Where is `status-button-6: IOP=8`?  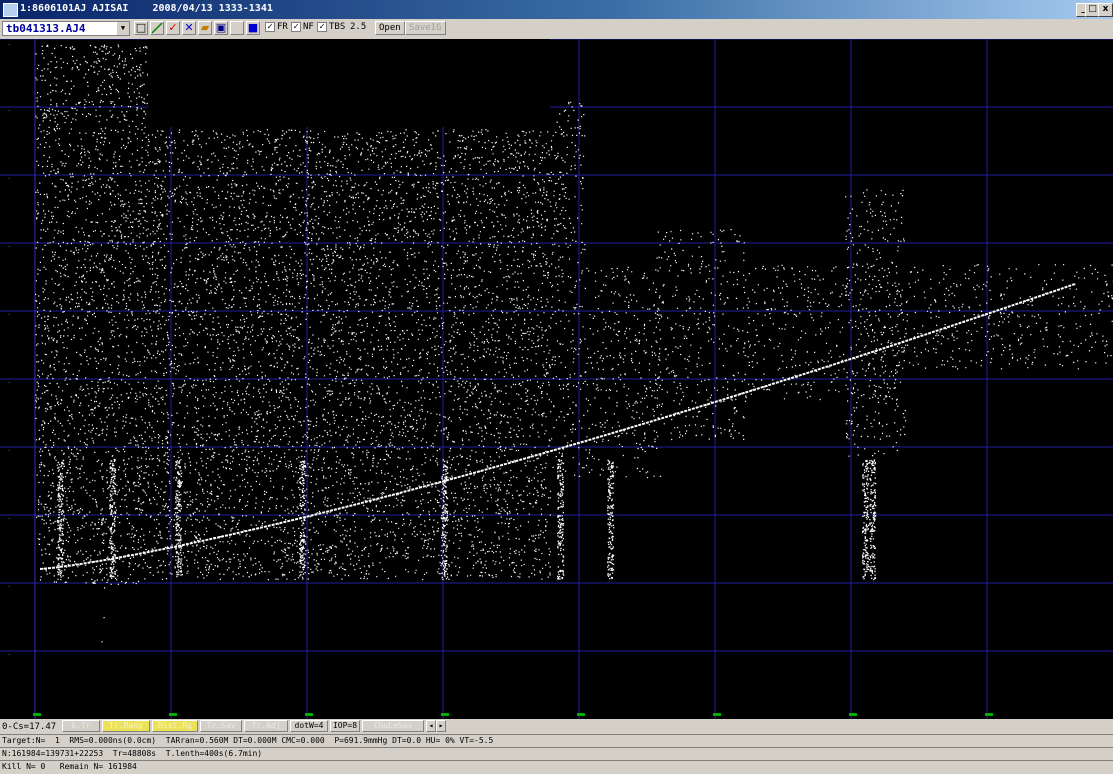 status-button-6: IOP=8 is located at coordinates (345, 726).